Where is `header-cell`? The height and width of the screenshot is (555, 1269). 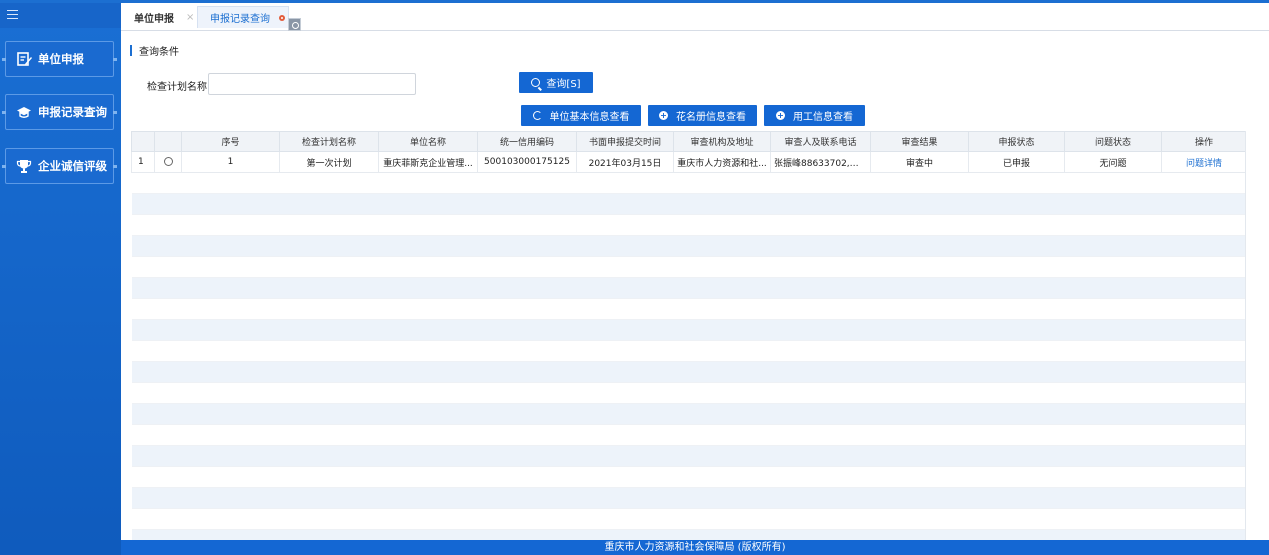 header-cell is located at coordinates (143, 141).